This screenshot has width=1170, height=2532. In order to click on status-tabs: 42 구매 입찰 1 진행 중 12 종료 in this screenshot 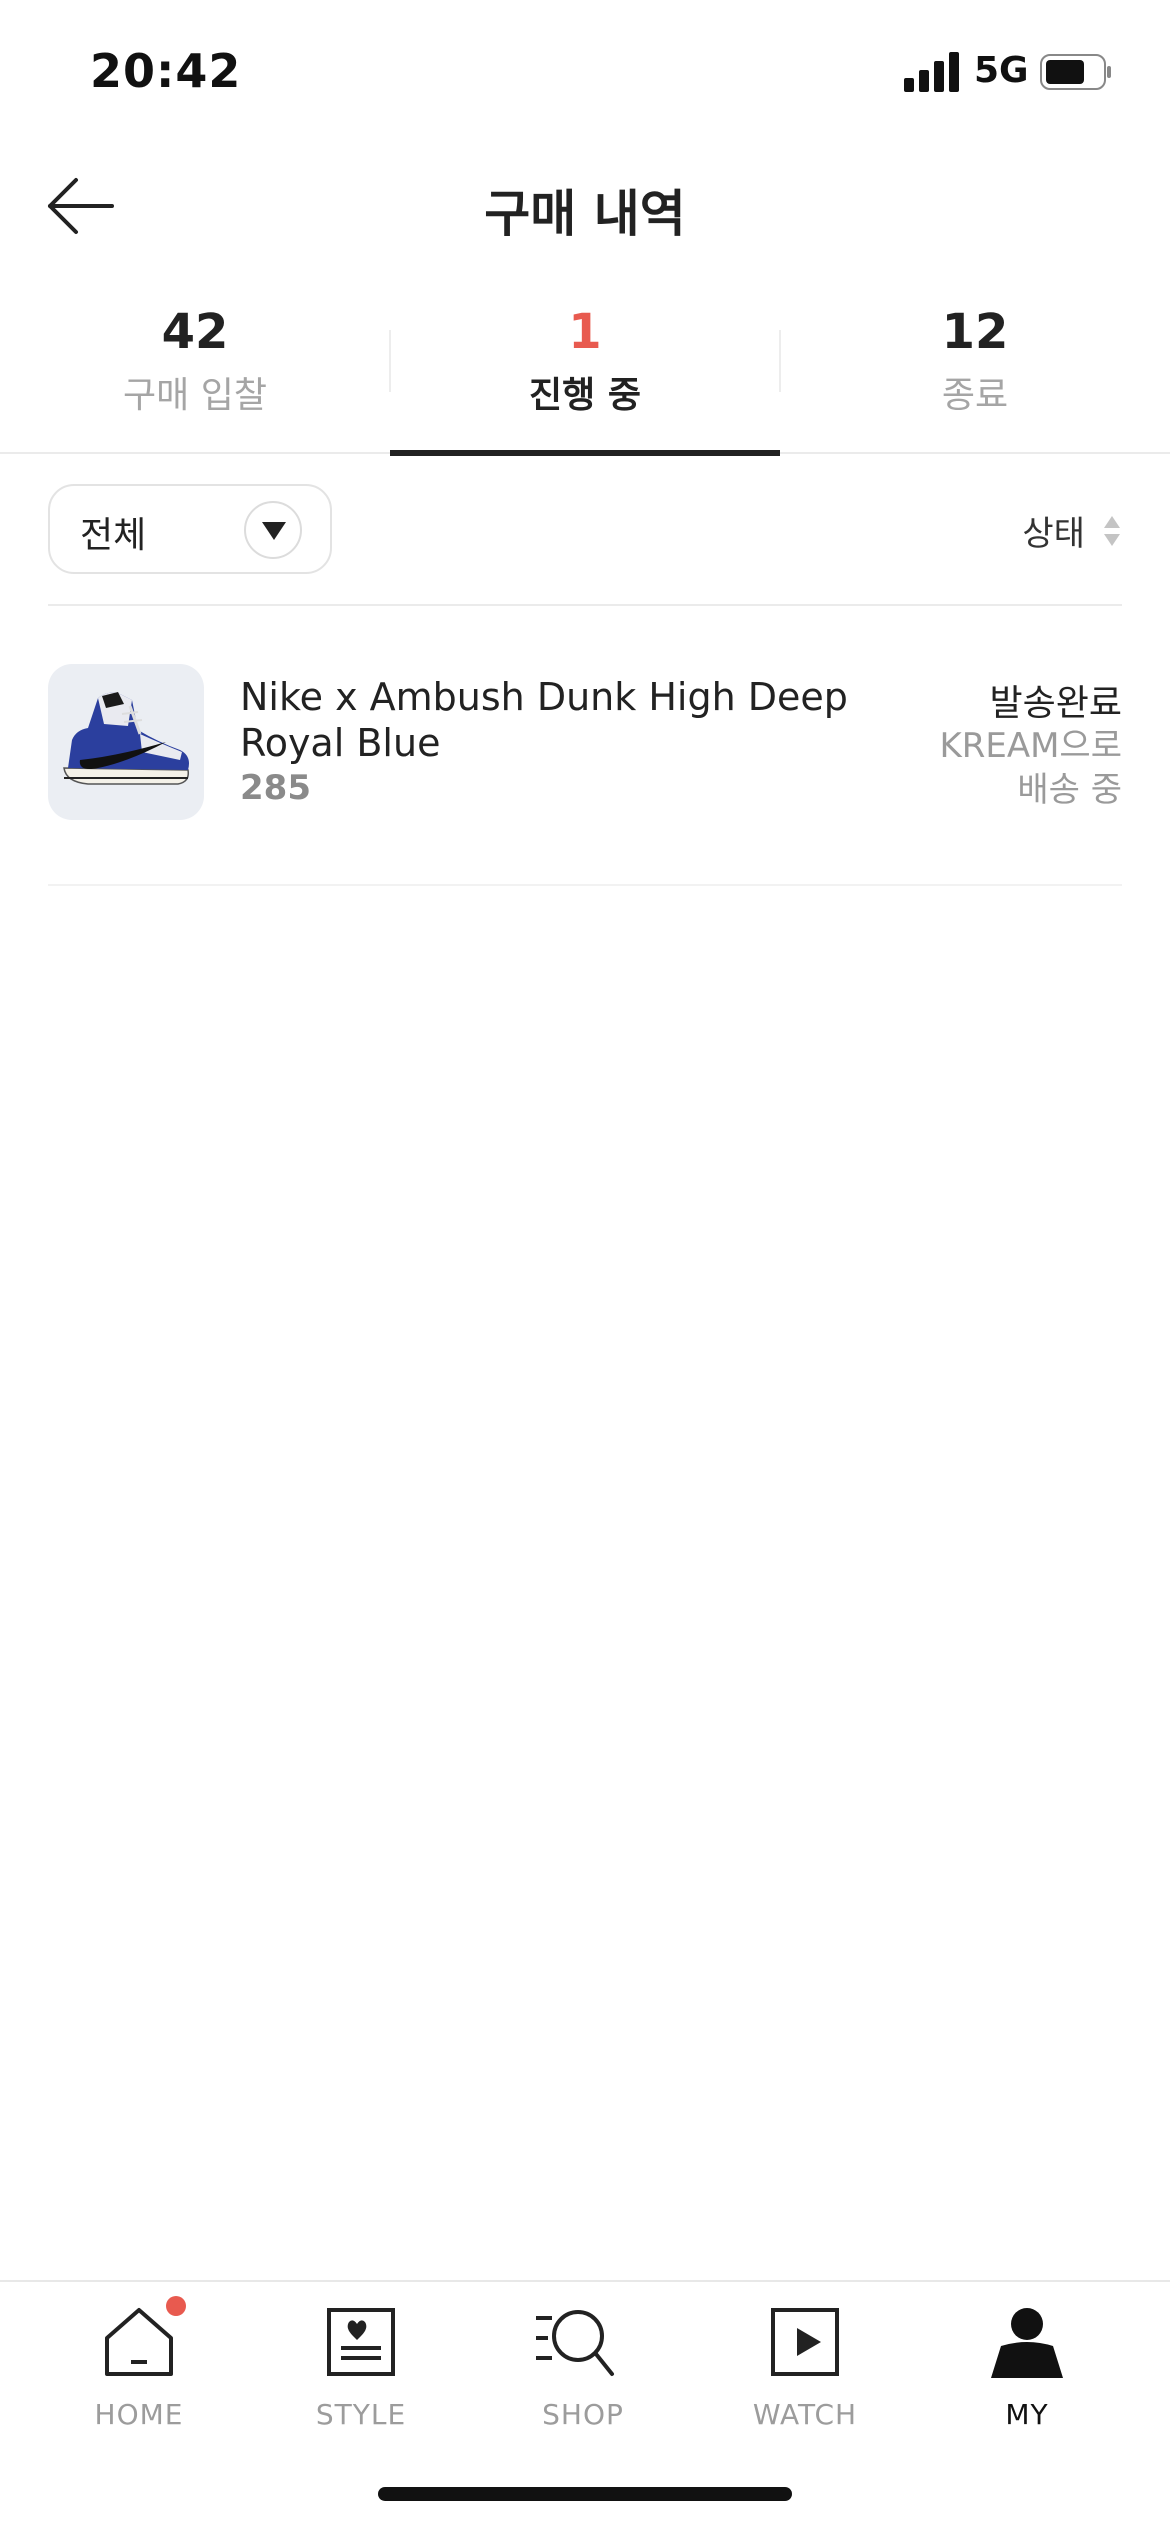, I will do `click(585, 373)`.